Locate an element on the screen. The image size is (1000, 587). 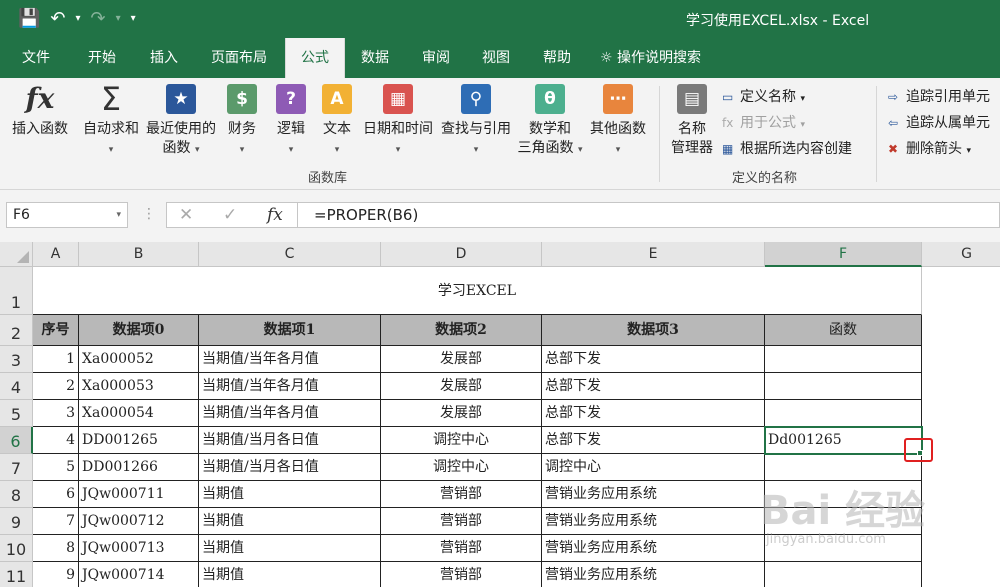
column-header-e: E is located at coordinates (653, 254).